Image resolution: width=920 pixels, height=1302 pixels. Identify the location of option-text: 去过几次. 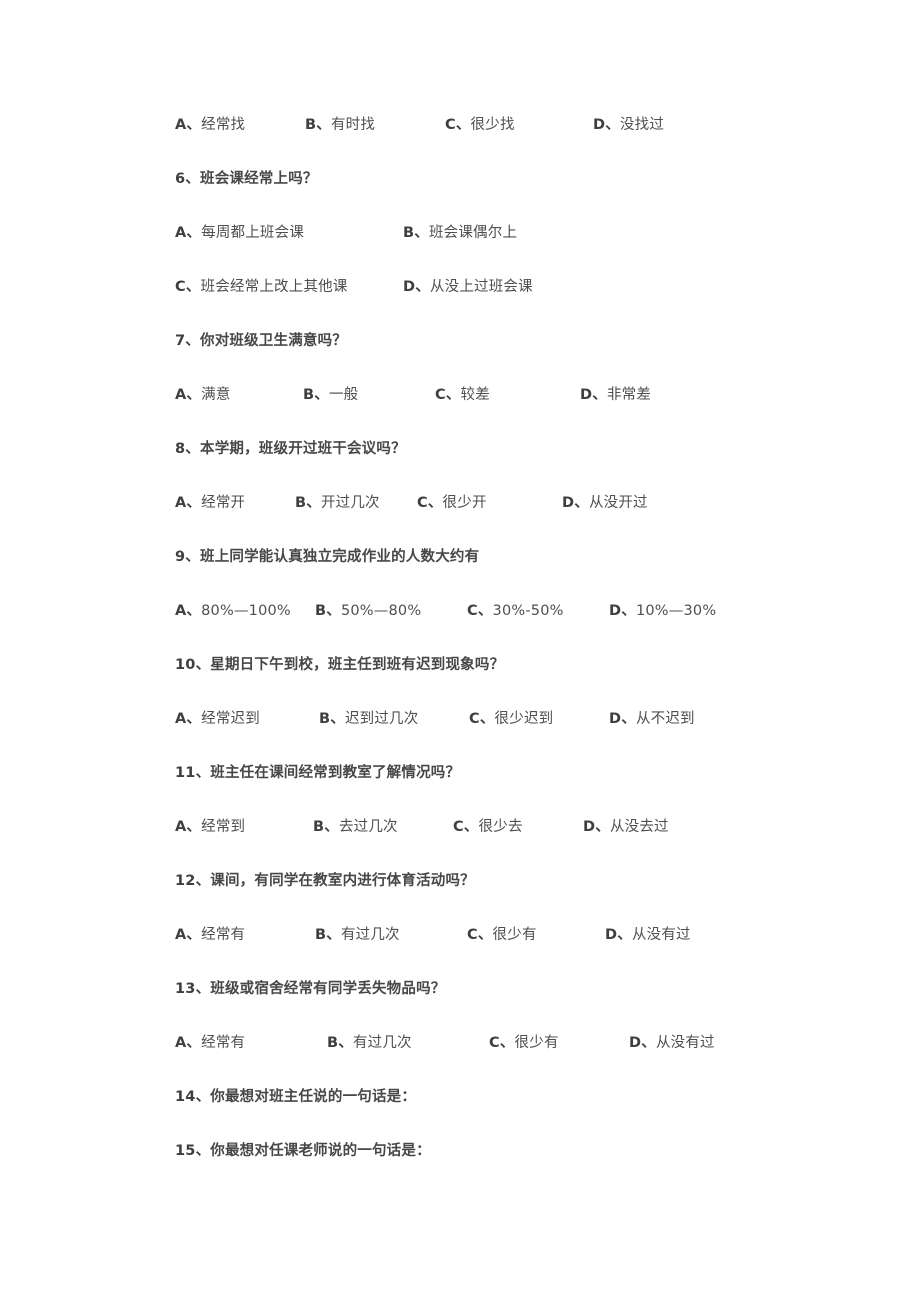
(368, 827).